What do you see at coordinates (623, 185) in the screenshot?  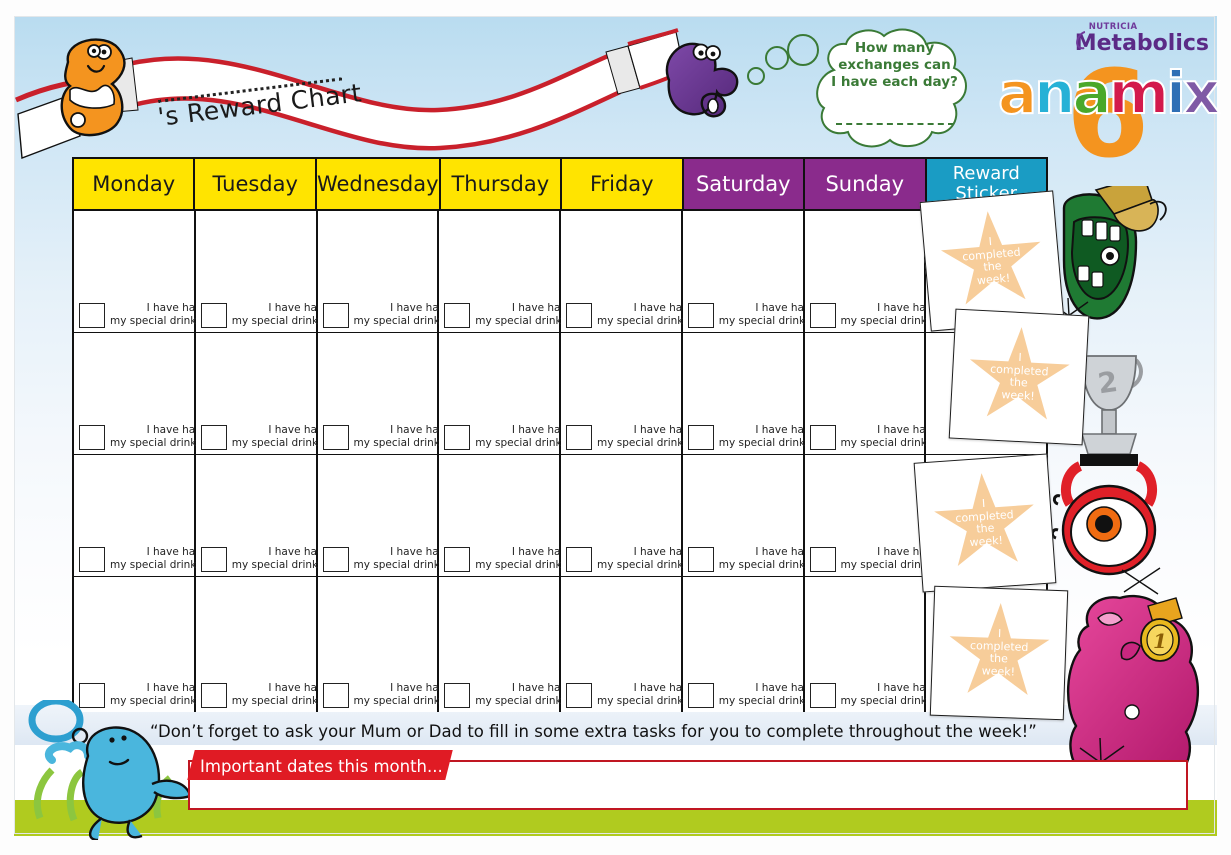 I see `calendar-header-friday: Friday` at bounding box center [623, 185].